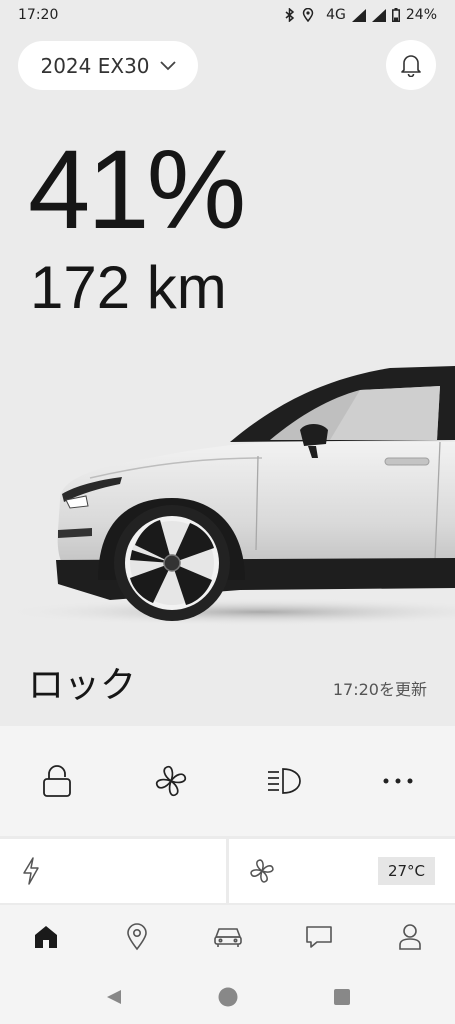 The image size is (455, 1024). I want to click on range-remaining: 172 km, so click(128, 287).